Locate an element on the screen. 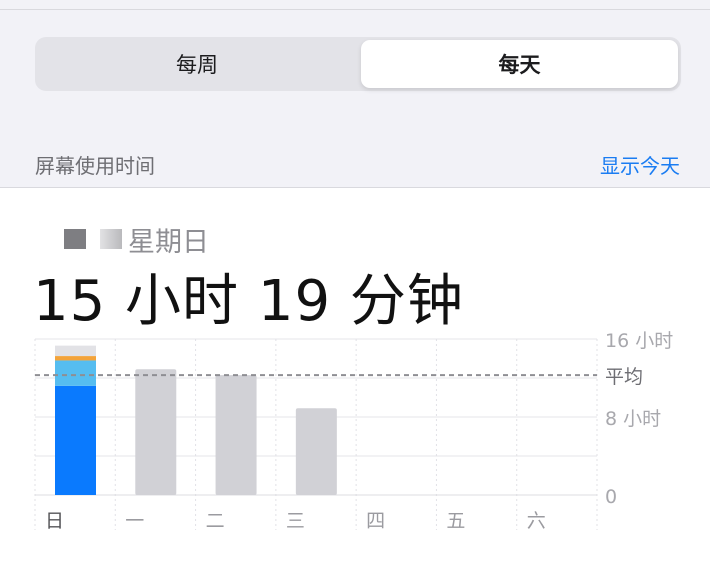 The height and width of the screenshot is (561, 710). section-divider is located at coordinates (355, 187).